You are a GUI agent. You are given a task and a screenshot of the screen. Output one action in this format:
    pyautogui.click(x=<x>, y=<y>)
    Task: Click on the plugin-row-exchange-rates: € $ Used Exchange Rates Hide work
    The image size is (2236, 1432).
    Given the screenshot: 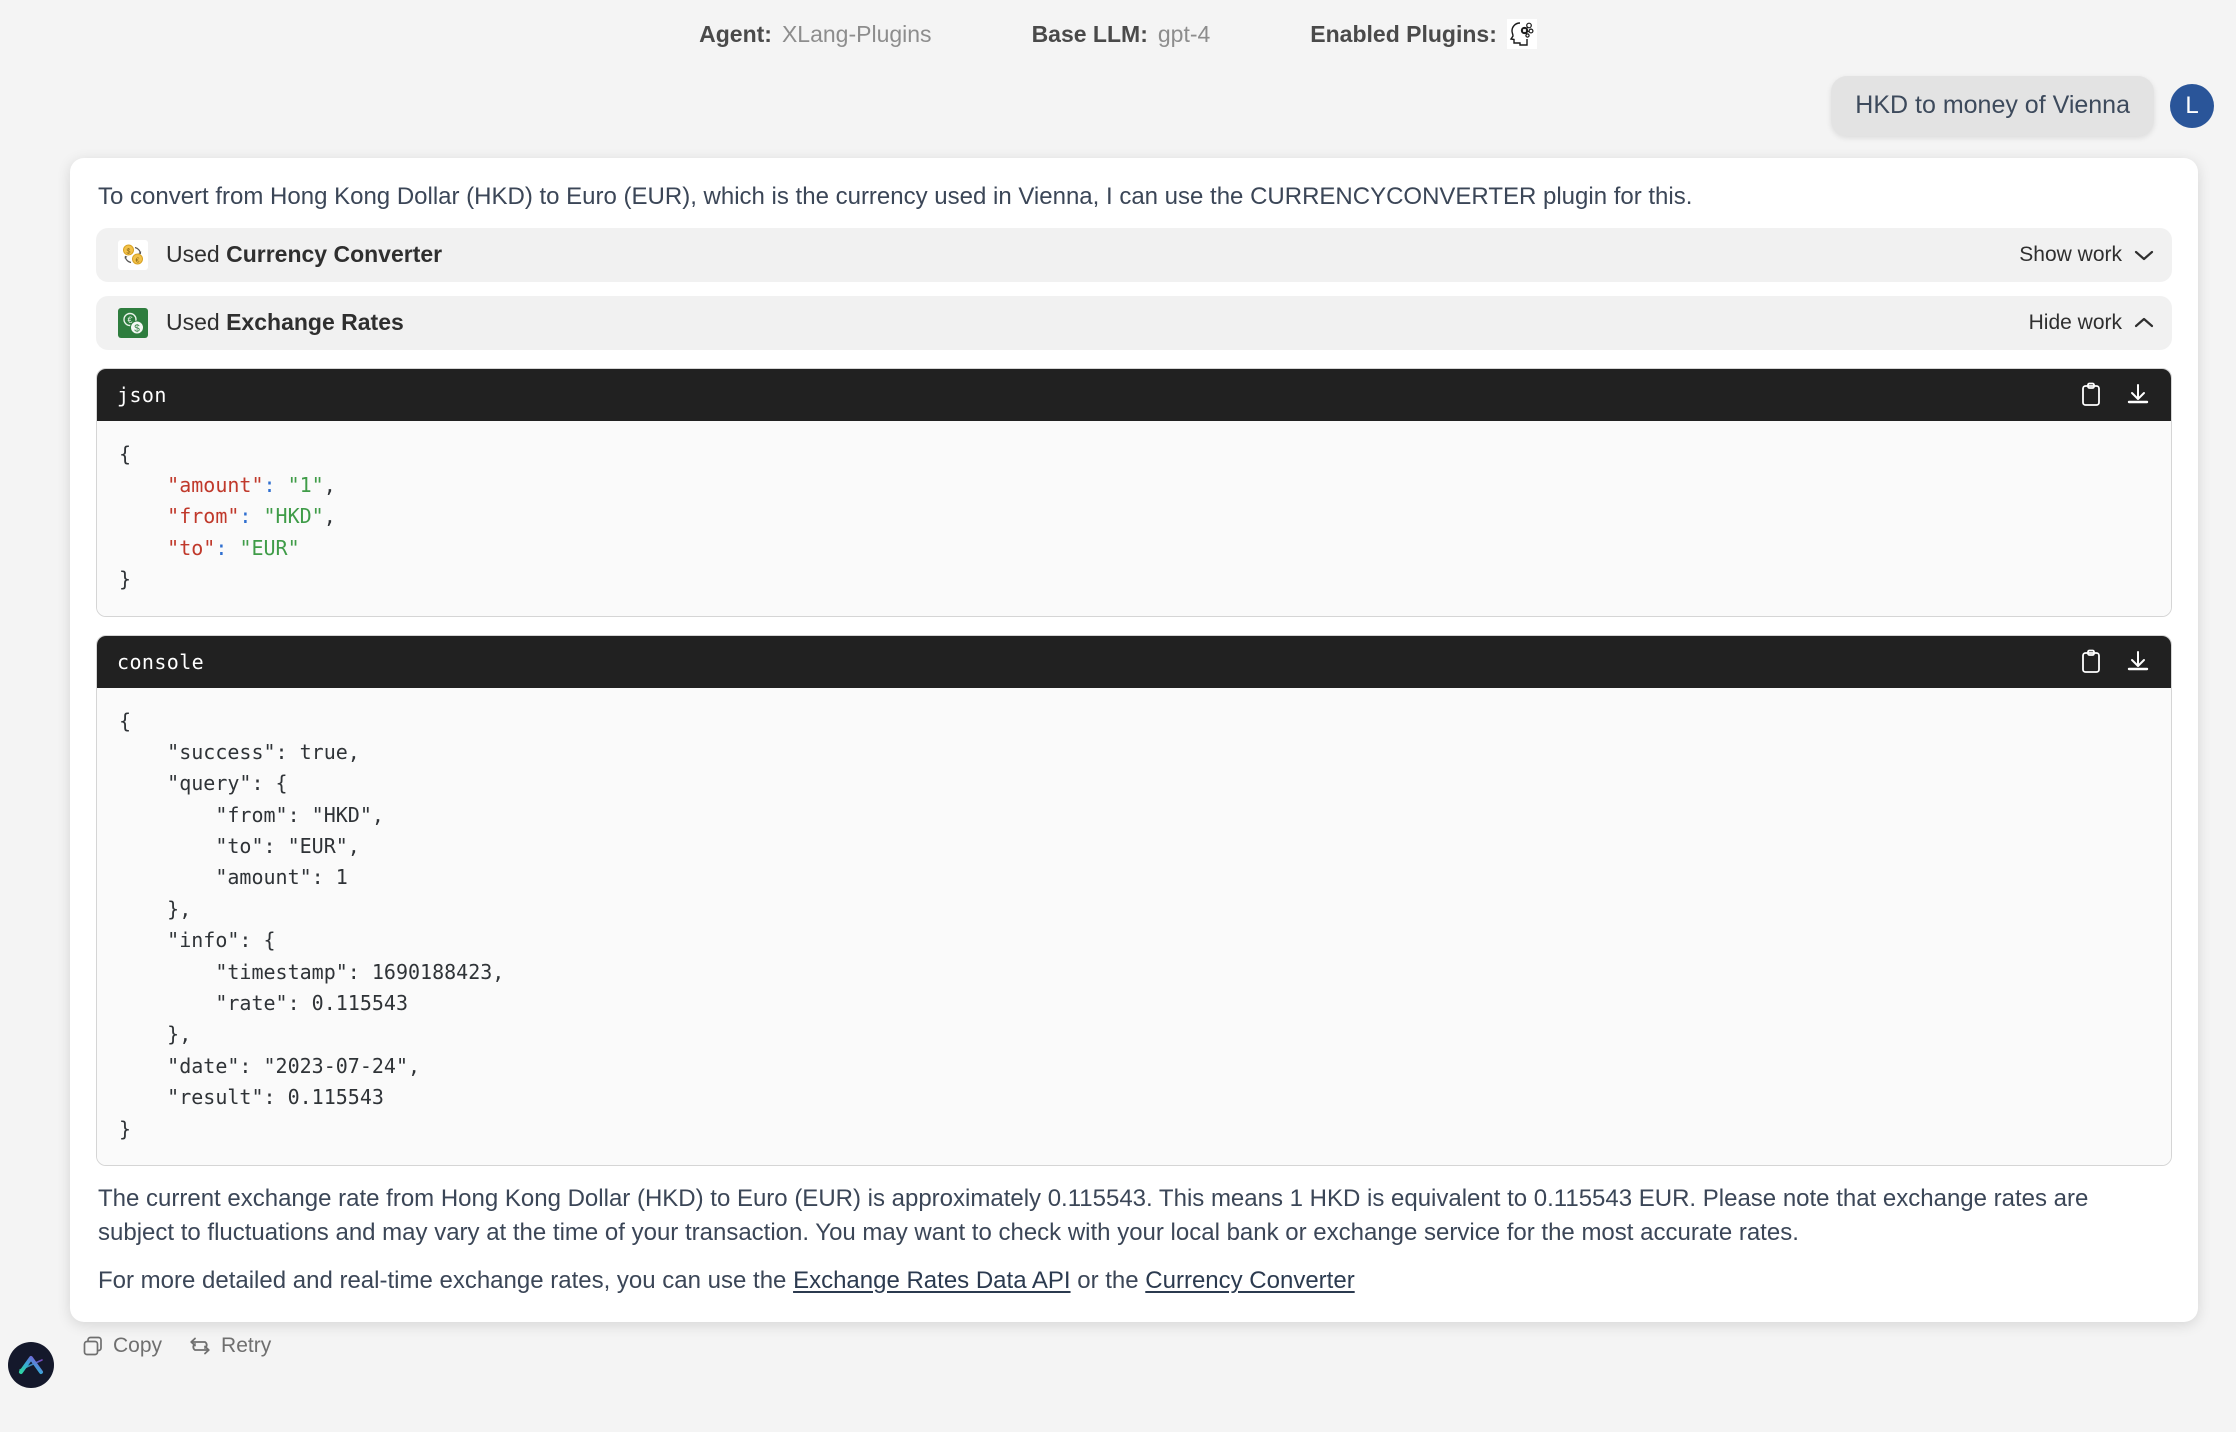 What is the action you would take?
    pyautogui.click(x=1134, y=322)
    